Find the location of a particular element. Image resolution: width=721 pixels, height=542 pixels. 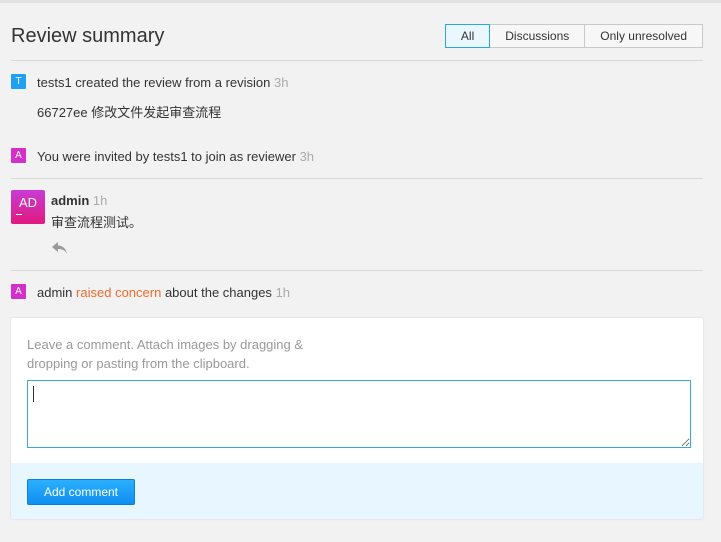

comment-textarea is located at coordinates (359, 414).